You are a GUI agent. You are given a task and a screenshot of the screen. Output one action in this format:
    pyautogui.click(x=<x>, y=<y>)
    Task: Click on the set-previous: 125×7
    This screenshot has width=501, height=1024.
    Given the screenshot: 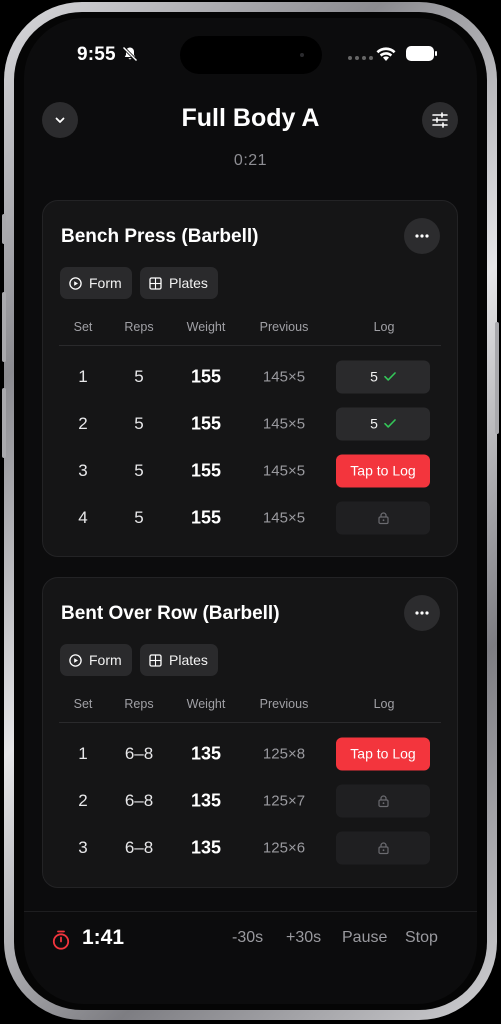 What is the action you would take?
    pyautogui.click(x=284, y=800)
    